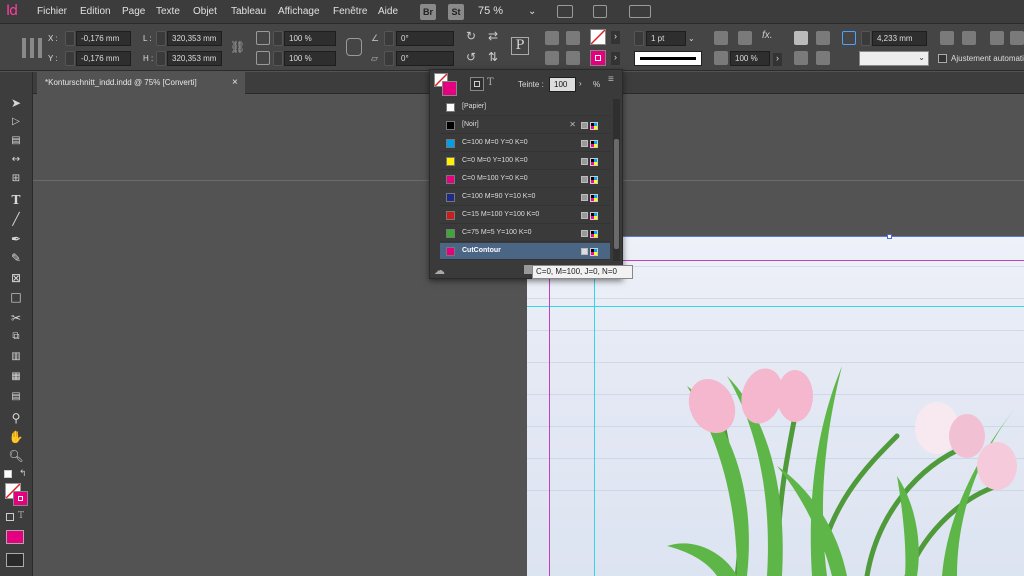 The image size is (1024, 576). I want to click on effects-icon, so click(745, 38).